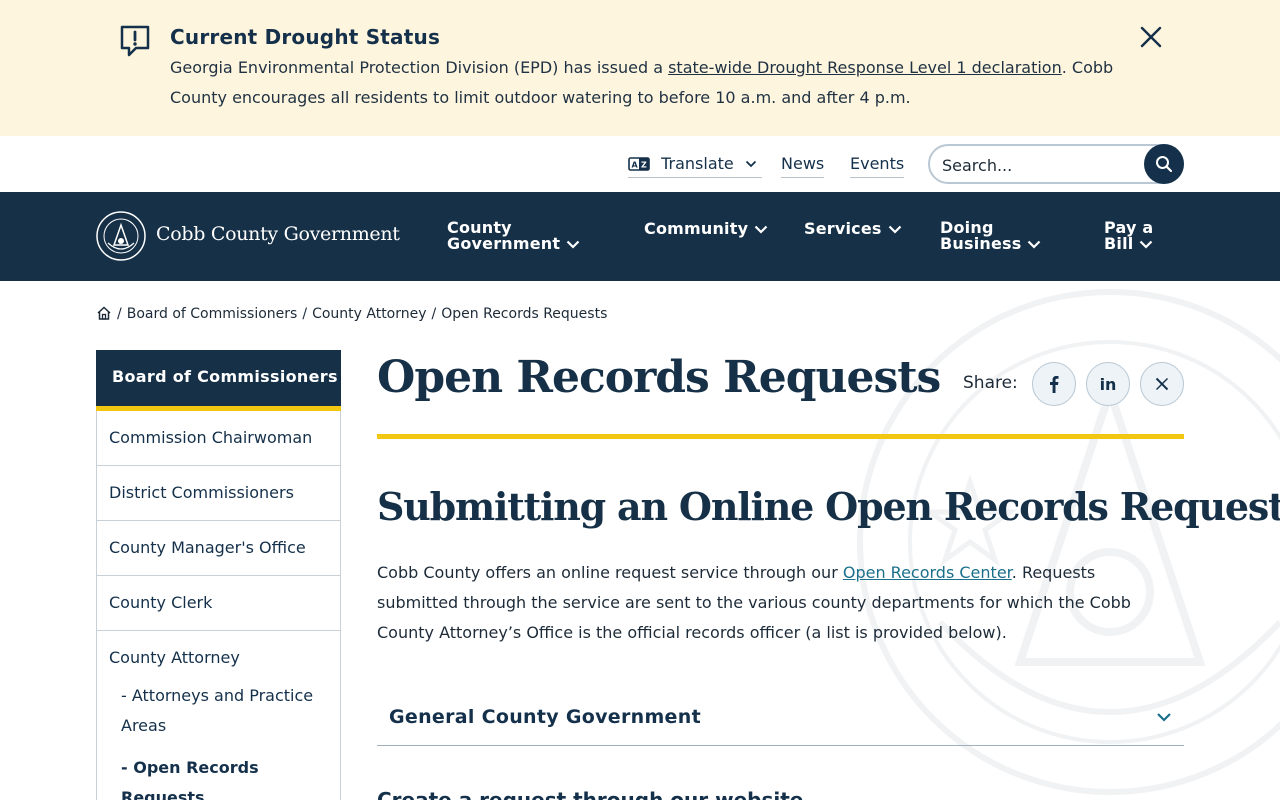 The height and width of the screenshot is (800, 1280). I want to click on sidebar-heading-board-of-commissioners: Board of Commissioners, so click(218, 380).